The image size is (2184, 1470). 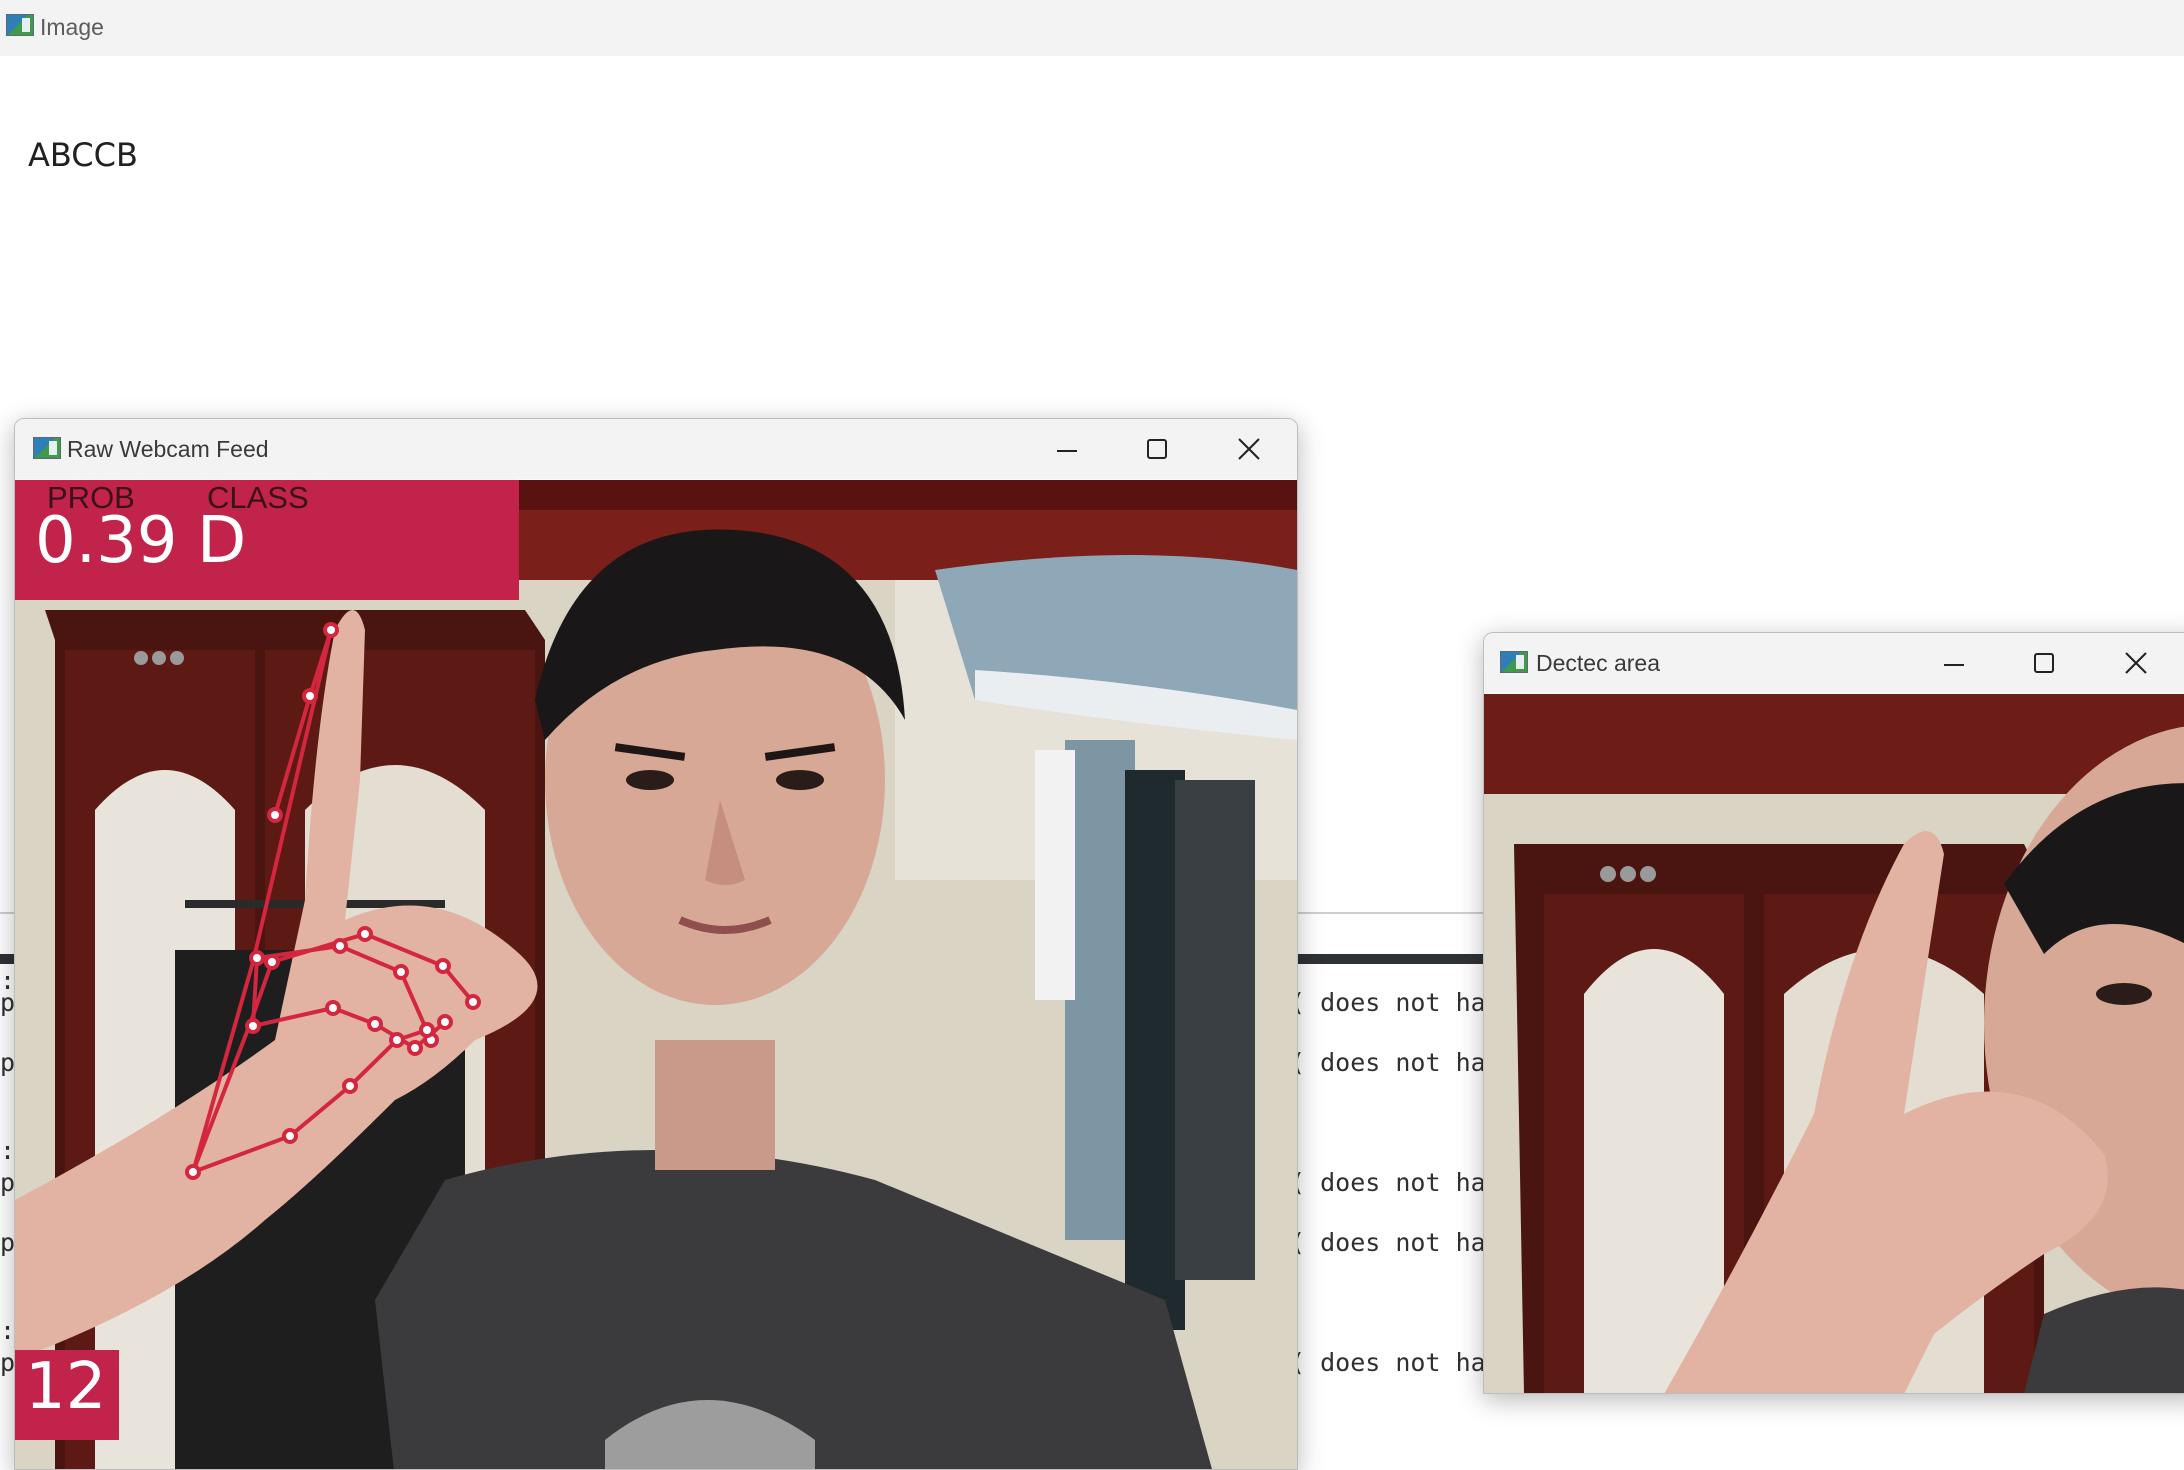 What do you see at coordinates (83, 155) in the screenshot?
I see `recognized-text-output: ABCCB` at bounding box center [83, 155].